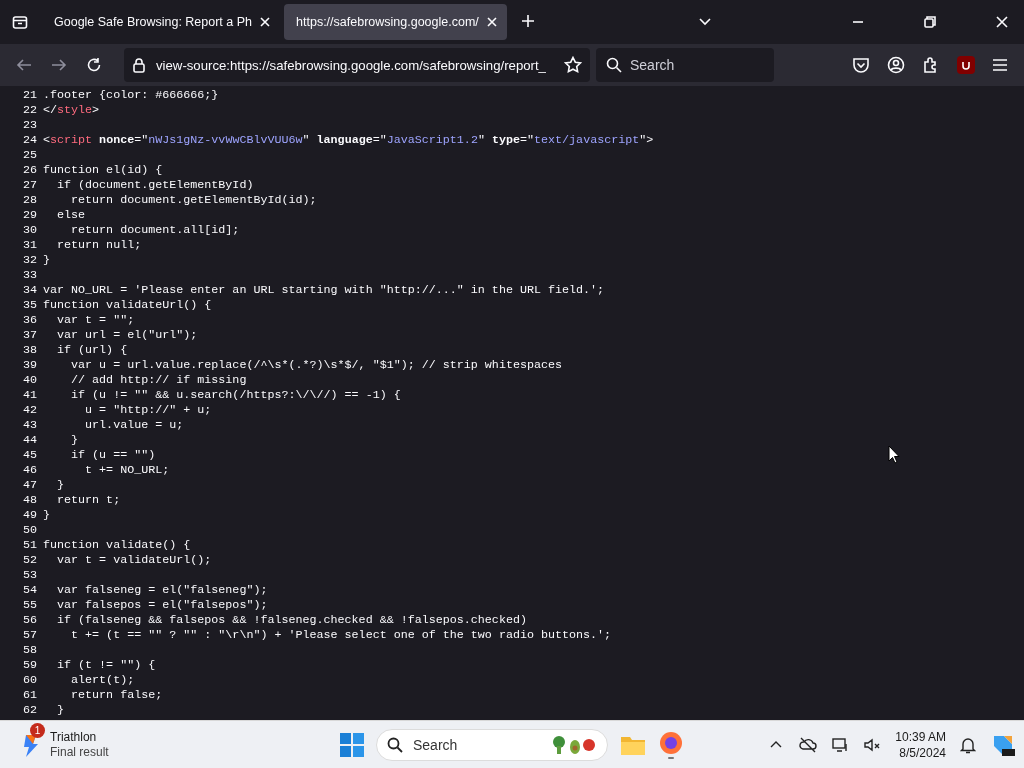 The image size is (1024, 768). Describe the element at coordinates (29, 680) in the screenshot. I see `line-number: 60` at that location.